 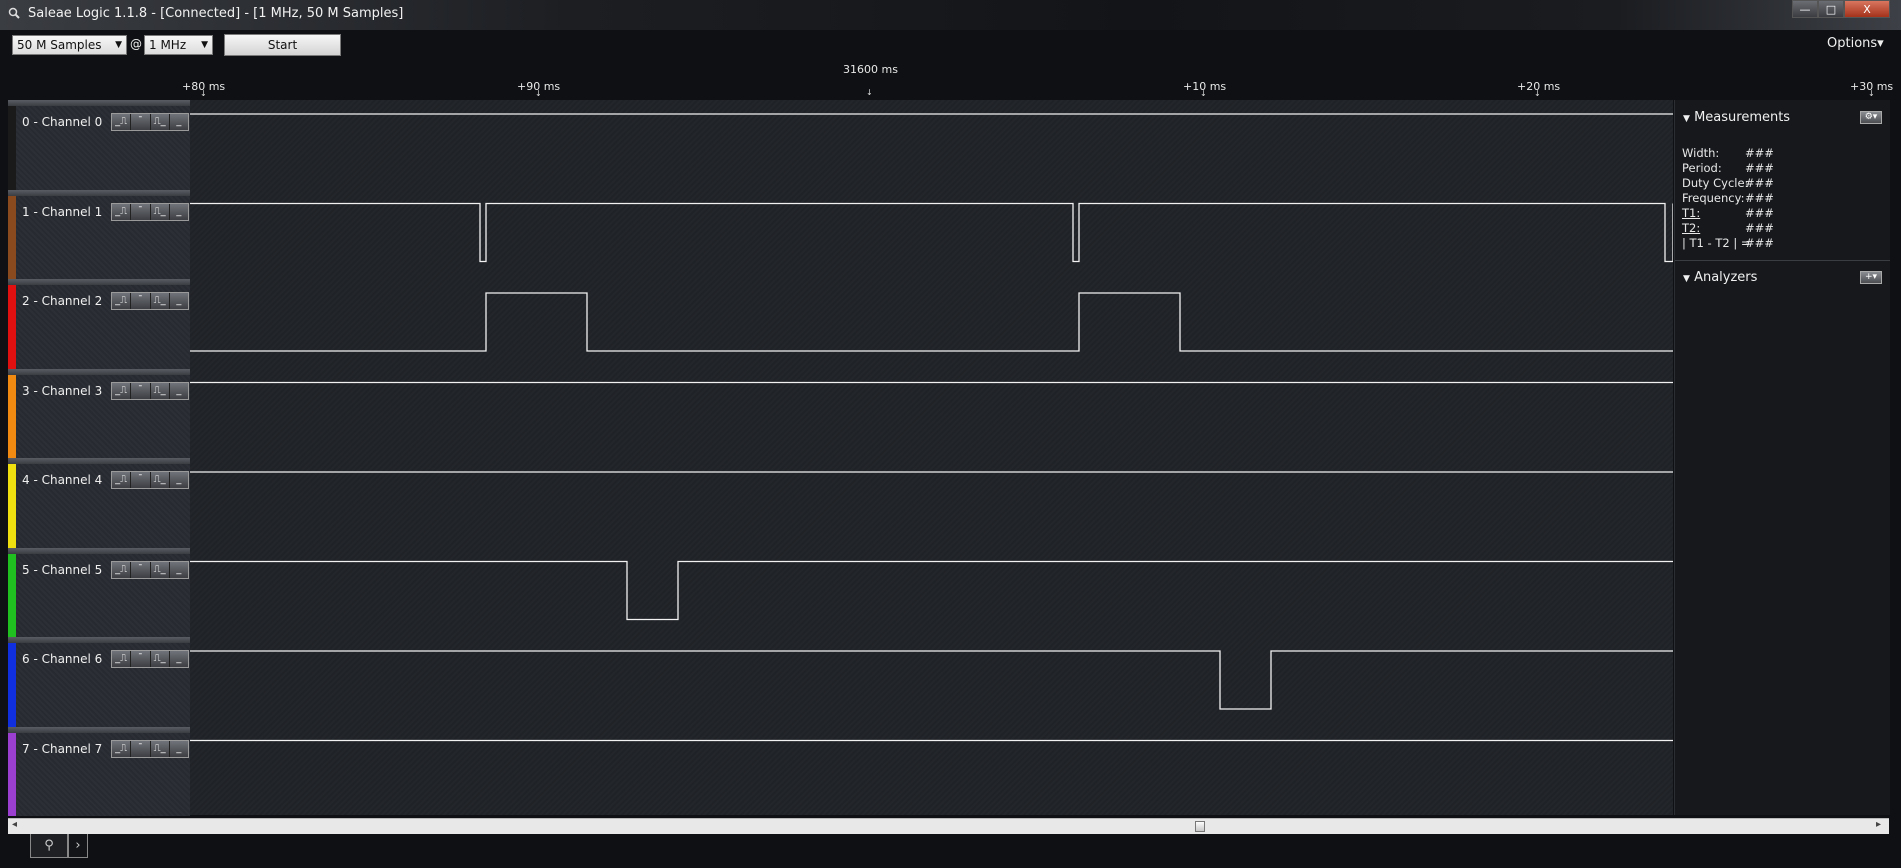 What do you see at coordinates (62, 211) in the screenshot?
I see `channel-name: 1 - Channel 1` at bounding box center [62, 211].